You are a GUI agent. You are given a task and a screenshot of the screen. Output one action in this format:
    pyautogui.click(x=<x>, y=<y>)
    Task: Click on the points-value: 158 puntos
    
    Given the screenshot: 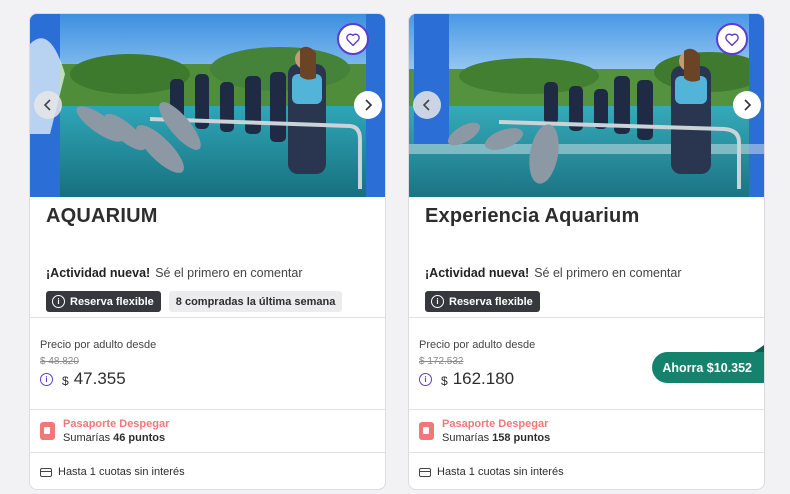 What is the action you would take?
    pyautogui.click(x=521, y=438)
    